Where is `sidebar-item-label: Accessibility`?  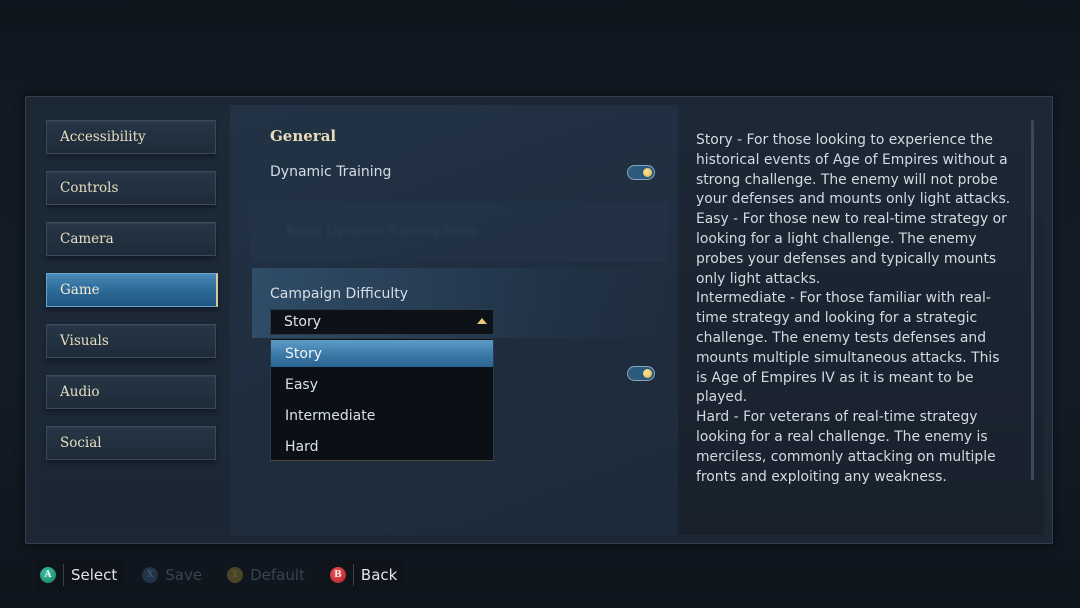 sidebar-item-label: Accessibility is located at coordinates (103, 137).